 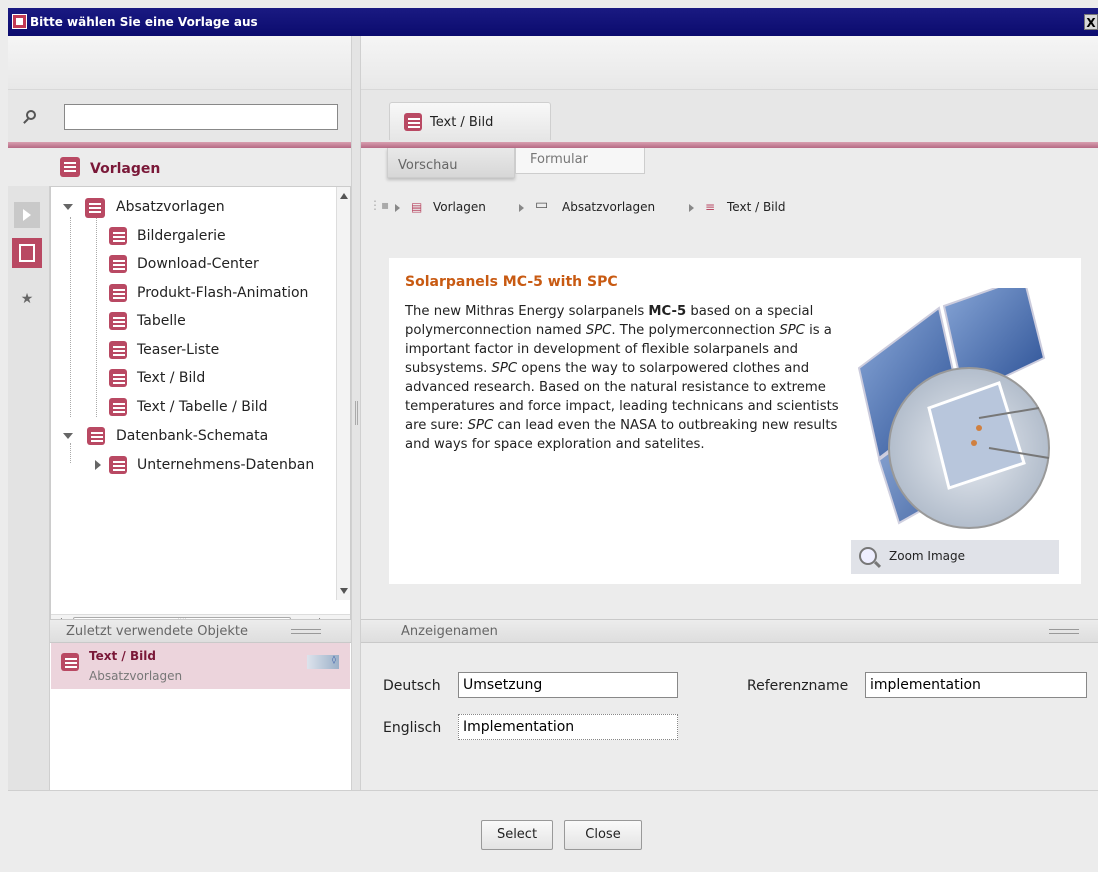 I want to click on tab-row: Text / Bild, so click(x=729, y=116).